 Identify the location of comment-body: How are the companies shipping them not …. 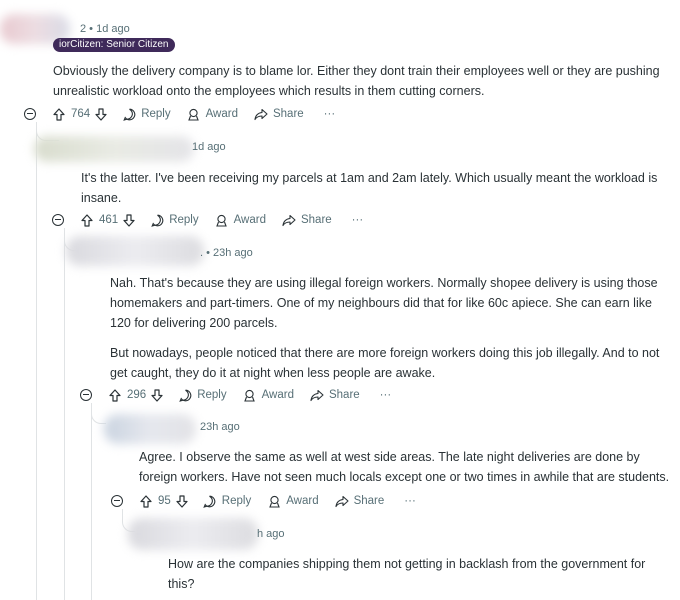
(418, 574).